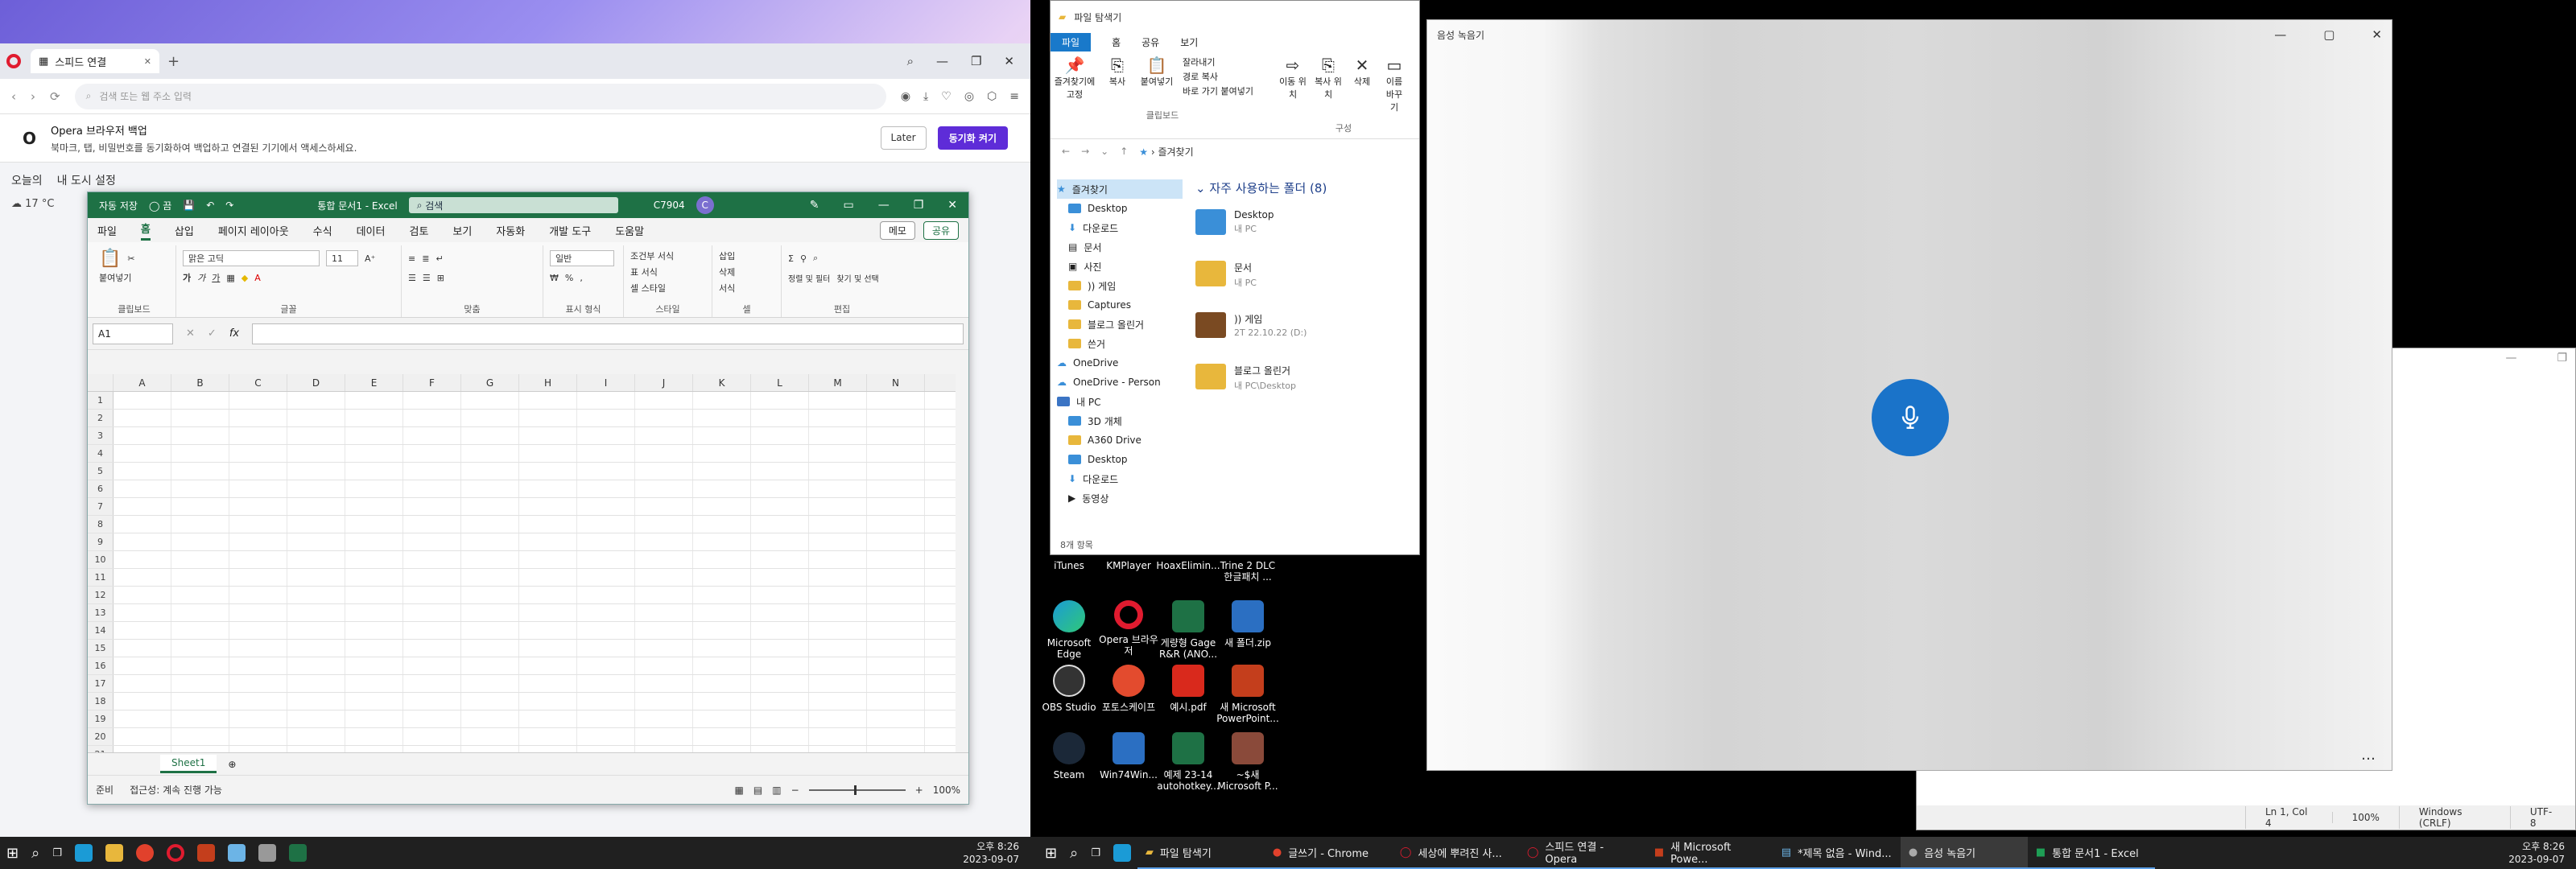 This screenshot has height=869, width=2576. What do you see at coordinates (1120, 363) in the screenshot?
I see `sidebar-item-onedrive: ☁ OneDrive` at bounding box center [1120, 363].